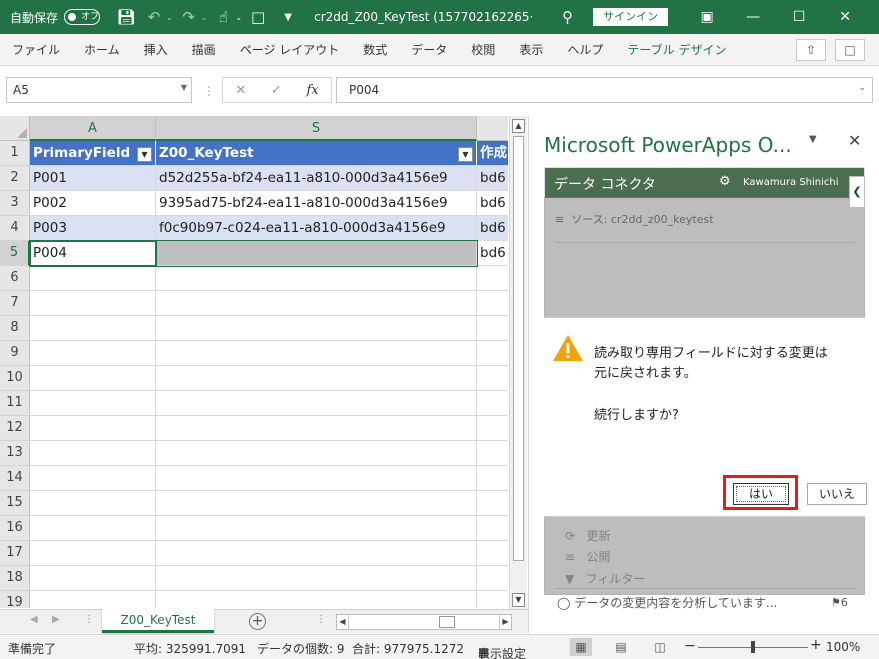 The width and height of the screenshot is (879, 659). Describe the element at coordinates (15, 478) in the screenshot. I see `row-header: 14` at that location.